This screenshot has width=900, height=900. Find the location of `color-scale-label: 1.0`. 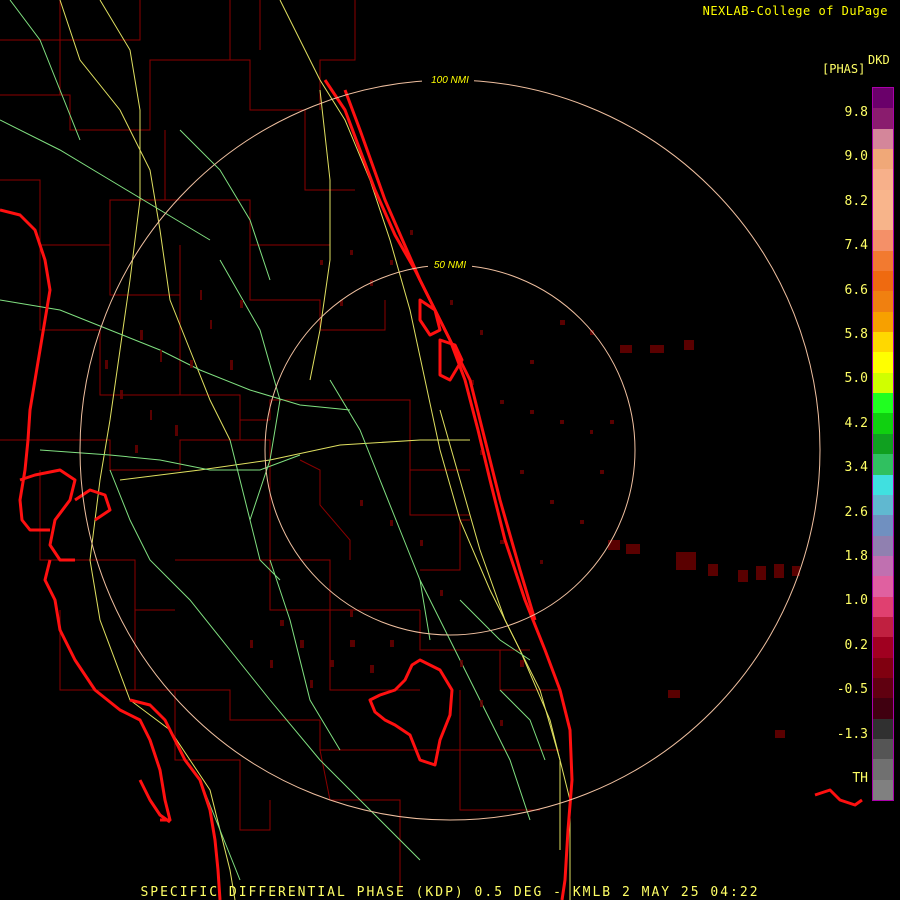

color-scale-label: 1.0 is located at coordinates (856, 601).